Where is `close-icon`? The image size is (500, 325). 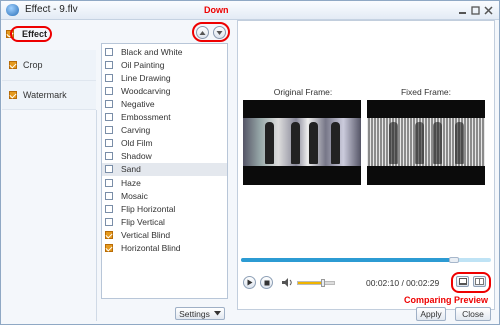
close-icon is located at coordinates (488, 10).